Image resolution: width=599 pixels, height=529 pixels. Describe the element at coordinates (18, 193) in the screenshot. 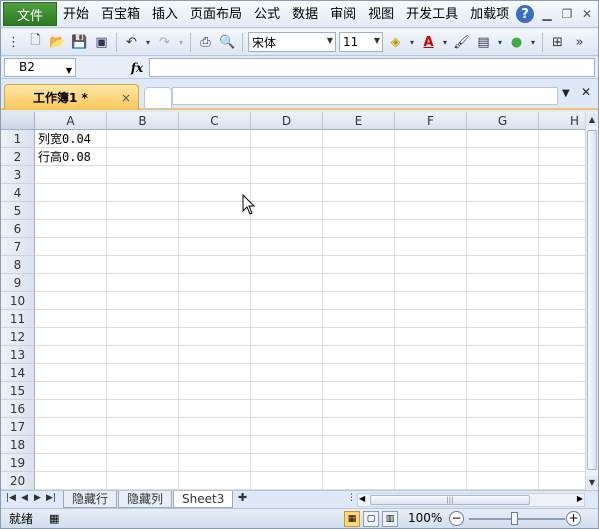

I see `row-header-4: 4` at that location.